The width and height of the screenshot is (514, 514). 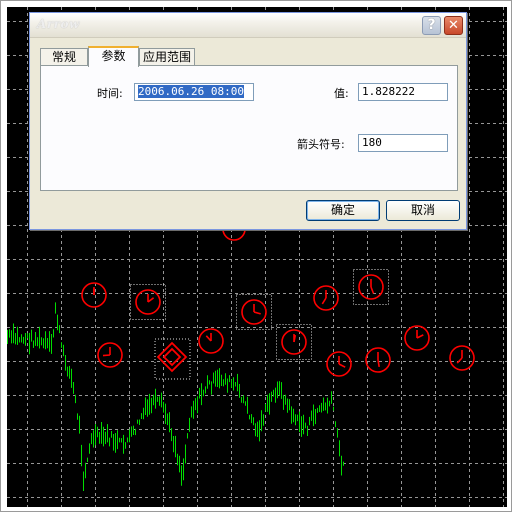 What do you see at coordinates (64, 57) in the screenshot?
I see `tab-general: 常规` at bounding box center [64, 57].